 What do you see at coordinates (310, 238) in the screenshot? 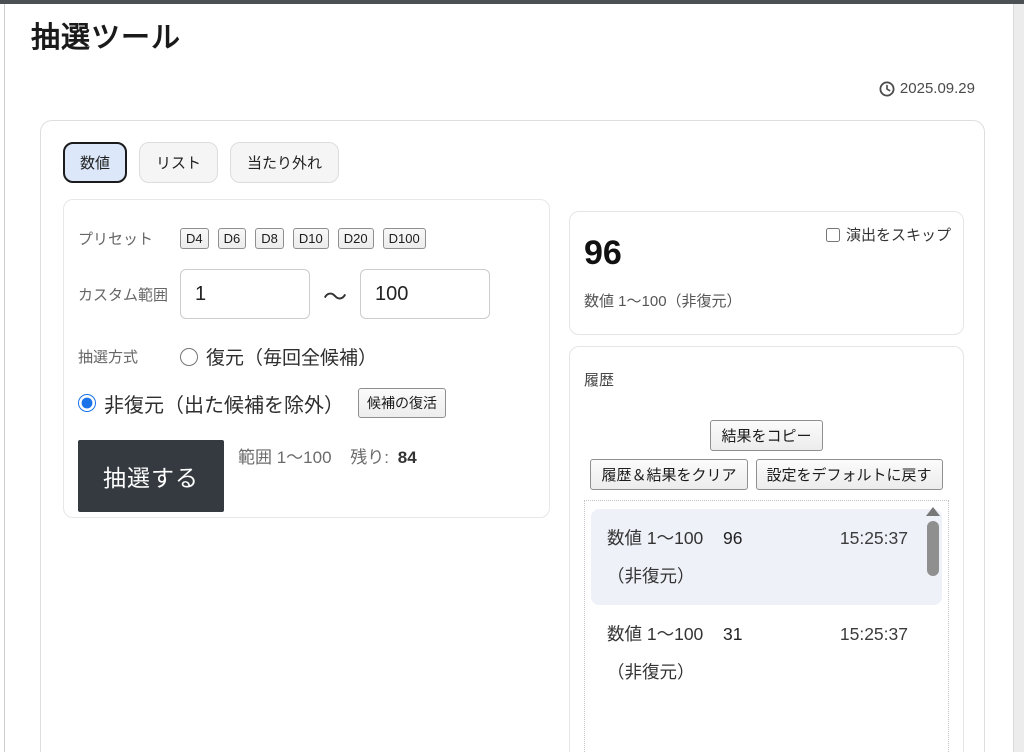
I see `preset-d10-button: D10` at bounding box center [310, 238].